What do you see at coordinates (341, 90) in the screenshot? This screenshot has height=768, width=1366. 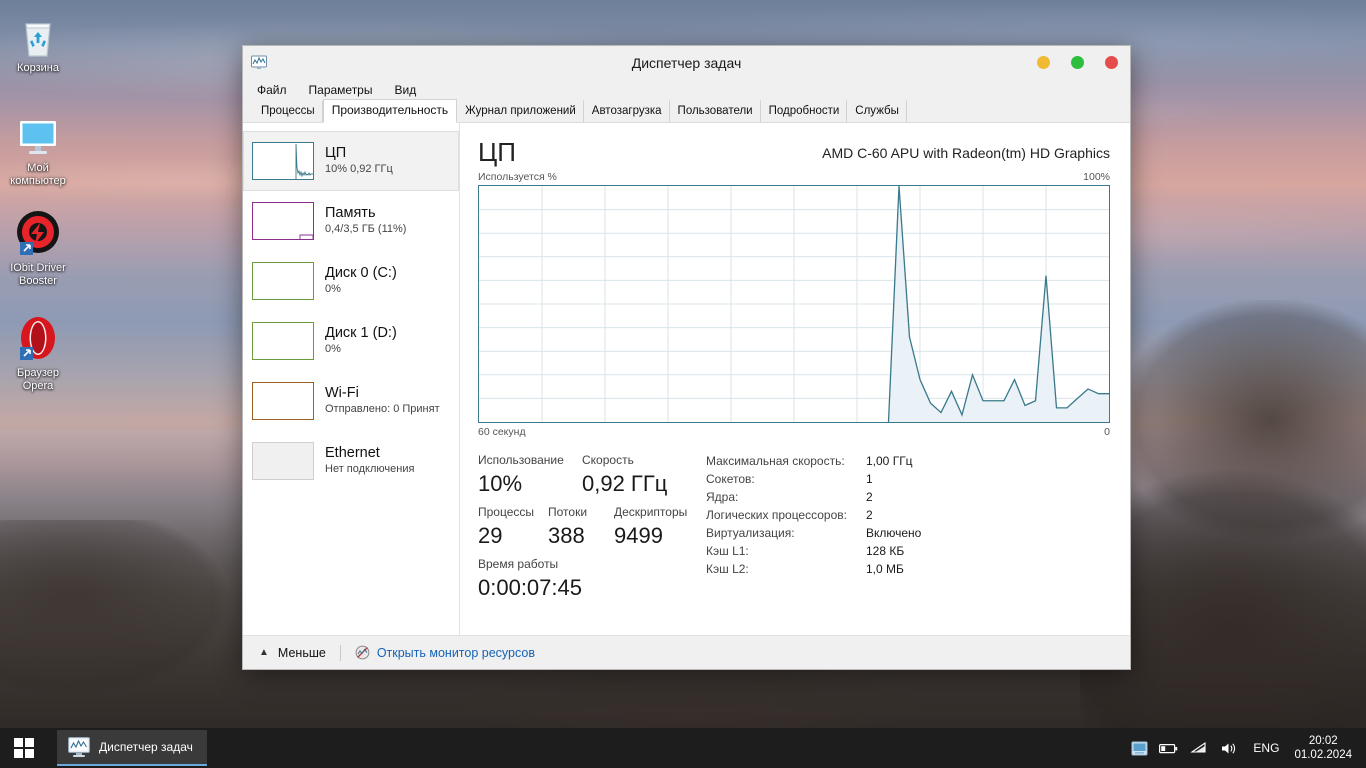 I see `menu-options: Параметры` at bounding box center [341, 90].